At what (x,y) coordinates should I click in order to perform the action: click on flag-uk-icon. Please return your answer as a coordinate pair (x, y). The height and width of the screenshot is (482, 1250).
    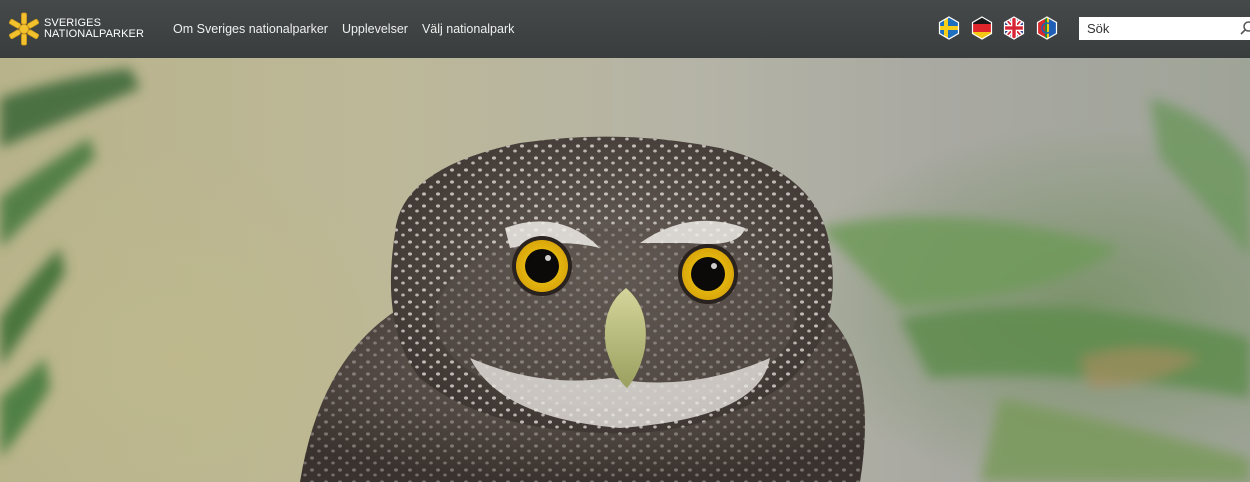
    Looking at the image, I should click on (1014, 28).